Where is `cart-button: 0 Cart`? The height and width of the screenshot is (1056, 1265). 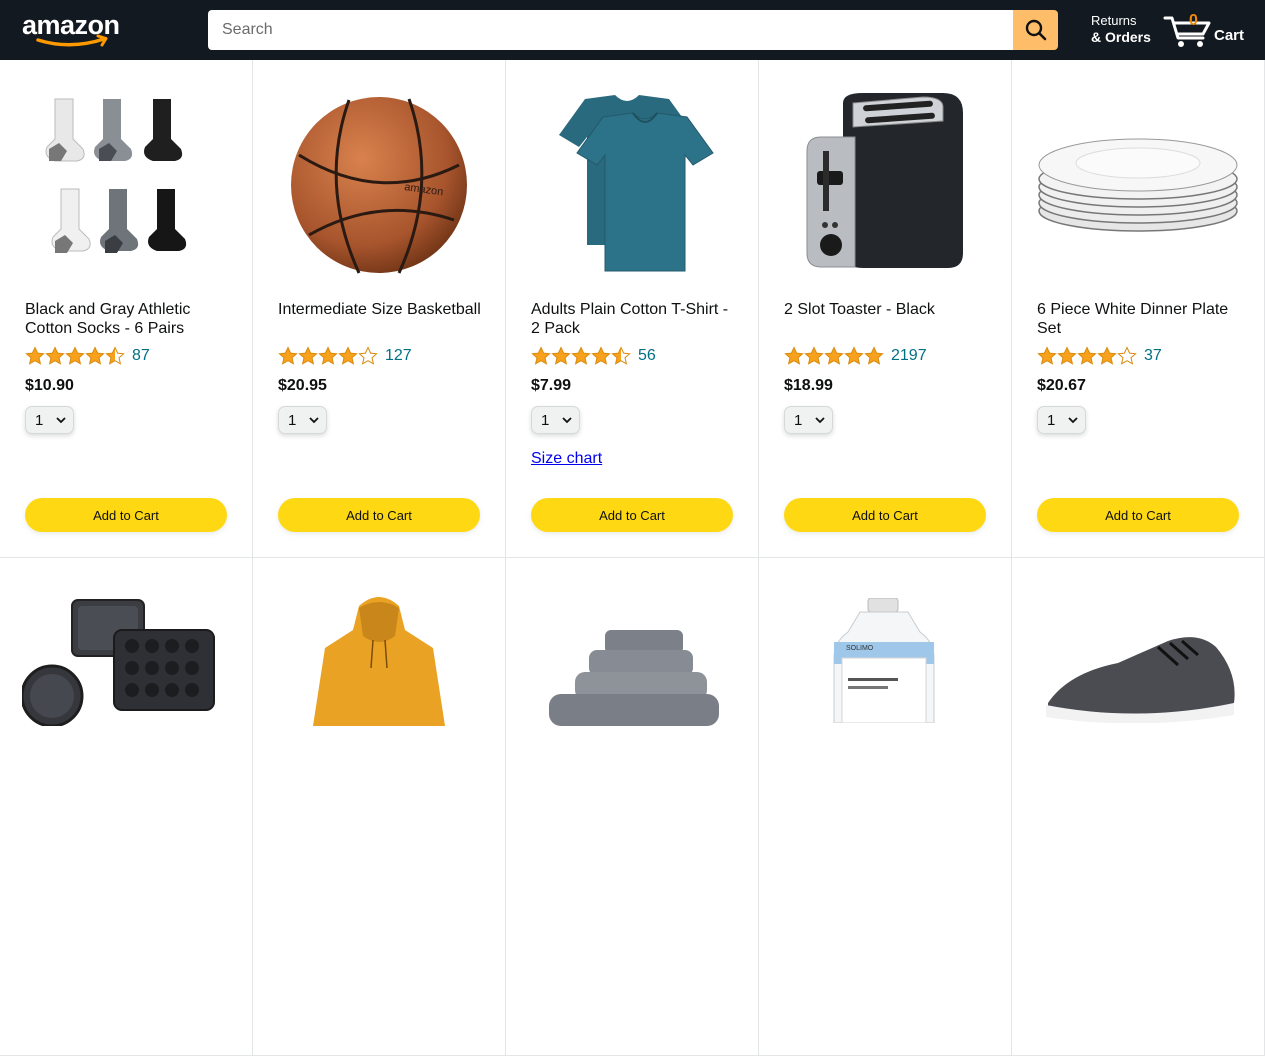 cart-button: 0 Cart is located at coordinates (1208, 30).